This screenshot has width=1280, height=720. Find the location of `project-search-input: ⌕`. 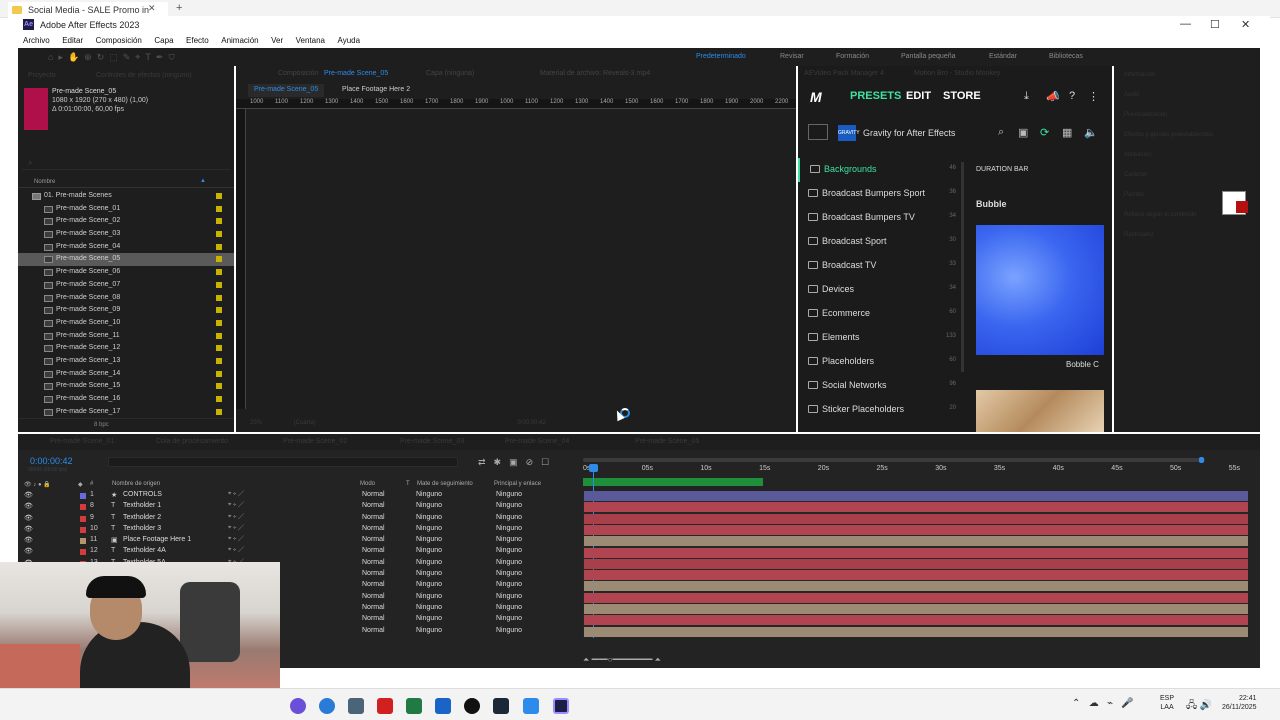

project-search-input: ⌕ is located at coordinates (126, 164).